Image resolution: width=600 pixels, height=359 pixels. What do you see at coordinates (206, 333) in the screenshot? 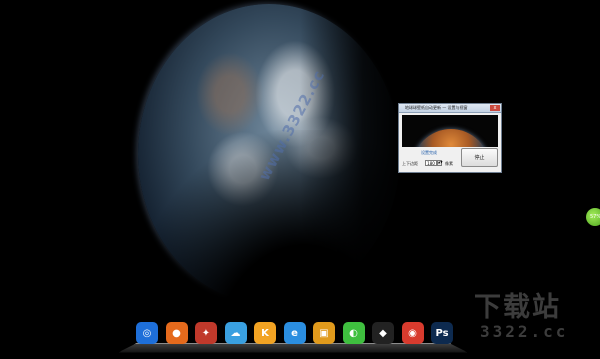
I see `robot-figure-icon: ✦` at bounding box center [206, 333].